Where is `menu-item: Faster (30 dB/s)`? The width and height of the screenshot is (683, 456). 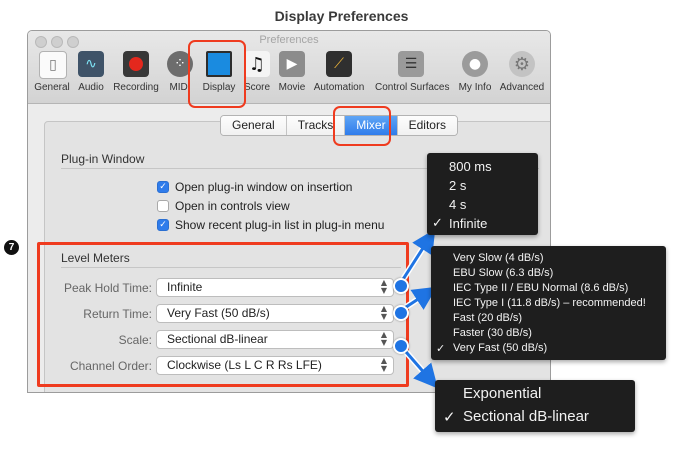 menu-item: Faster (30 dB/s) is located at coordinates (492, 333).